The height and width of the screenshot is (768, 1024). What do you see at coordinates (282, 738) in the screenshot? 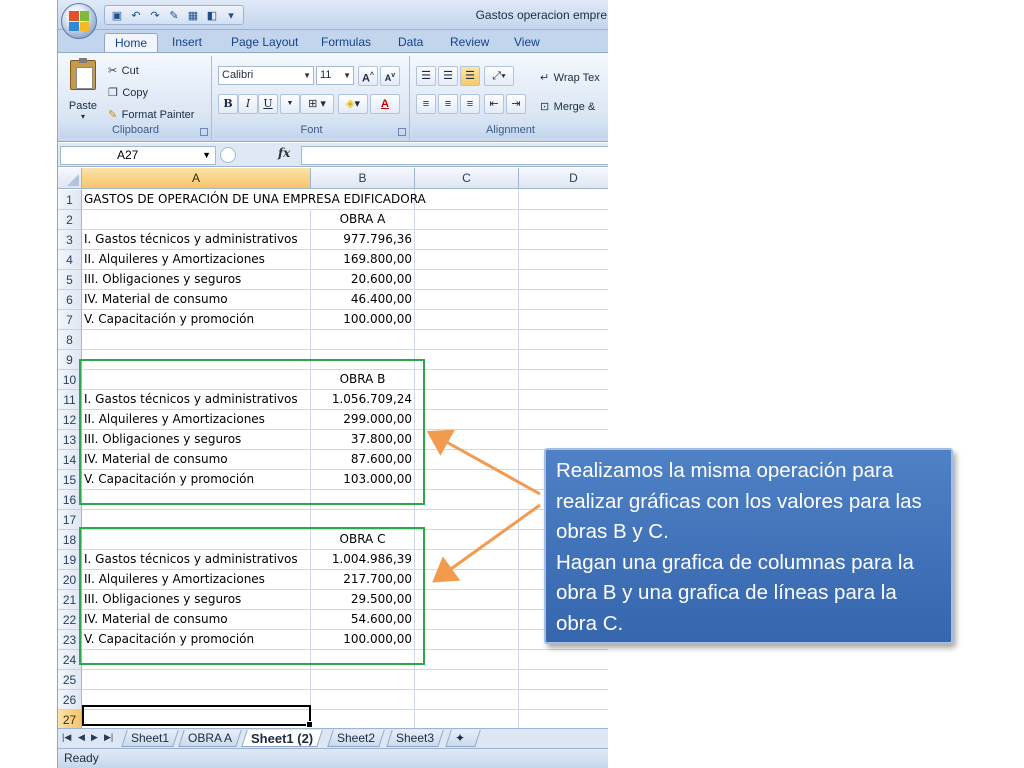
I see `sheet-tab-sheet1-2: Sheet1 (2)` at bounding box center [282, 738].